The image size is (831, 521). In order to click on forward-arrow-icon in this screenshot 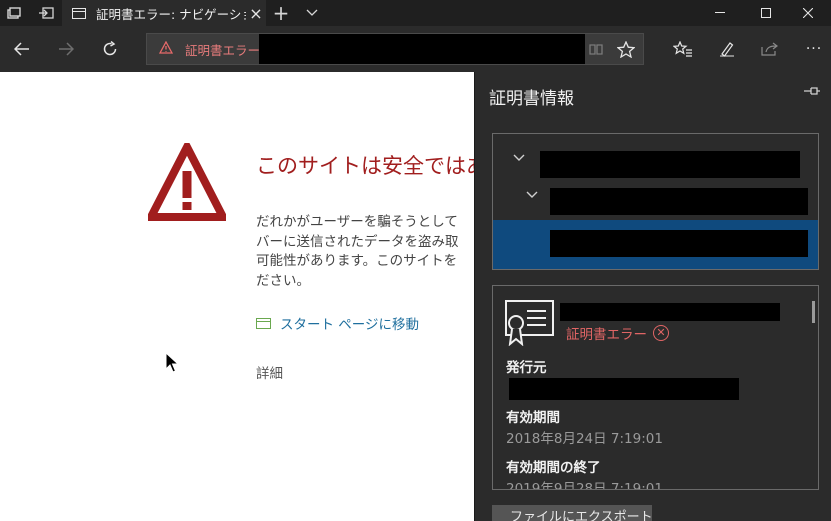, I will do `click(66, 49)`.